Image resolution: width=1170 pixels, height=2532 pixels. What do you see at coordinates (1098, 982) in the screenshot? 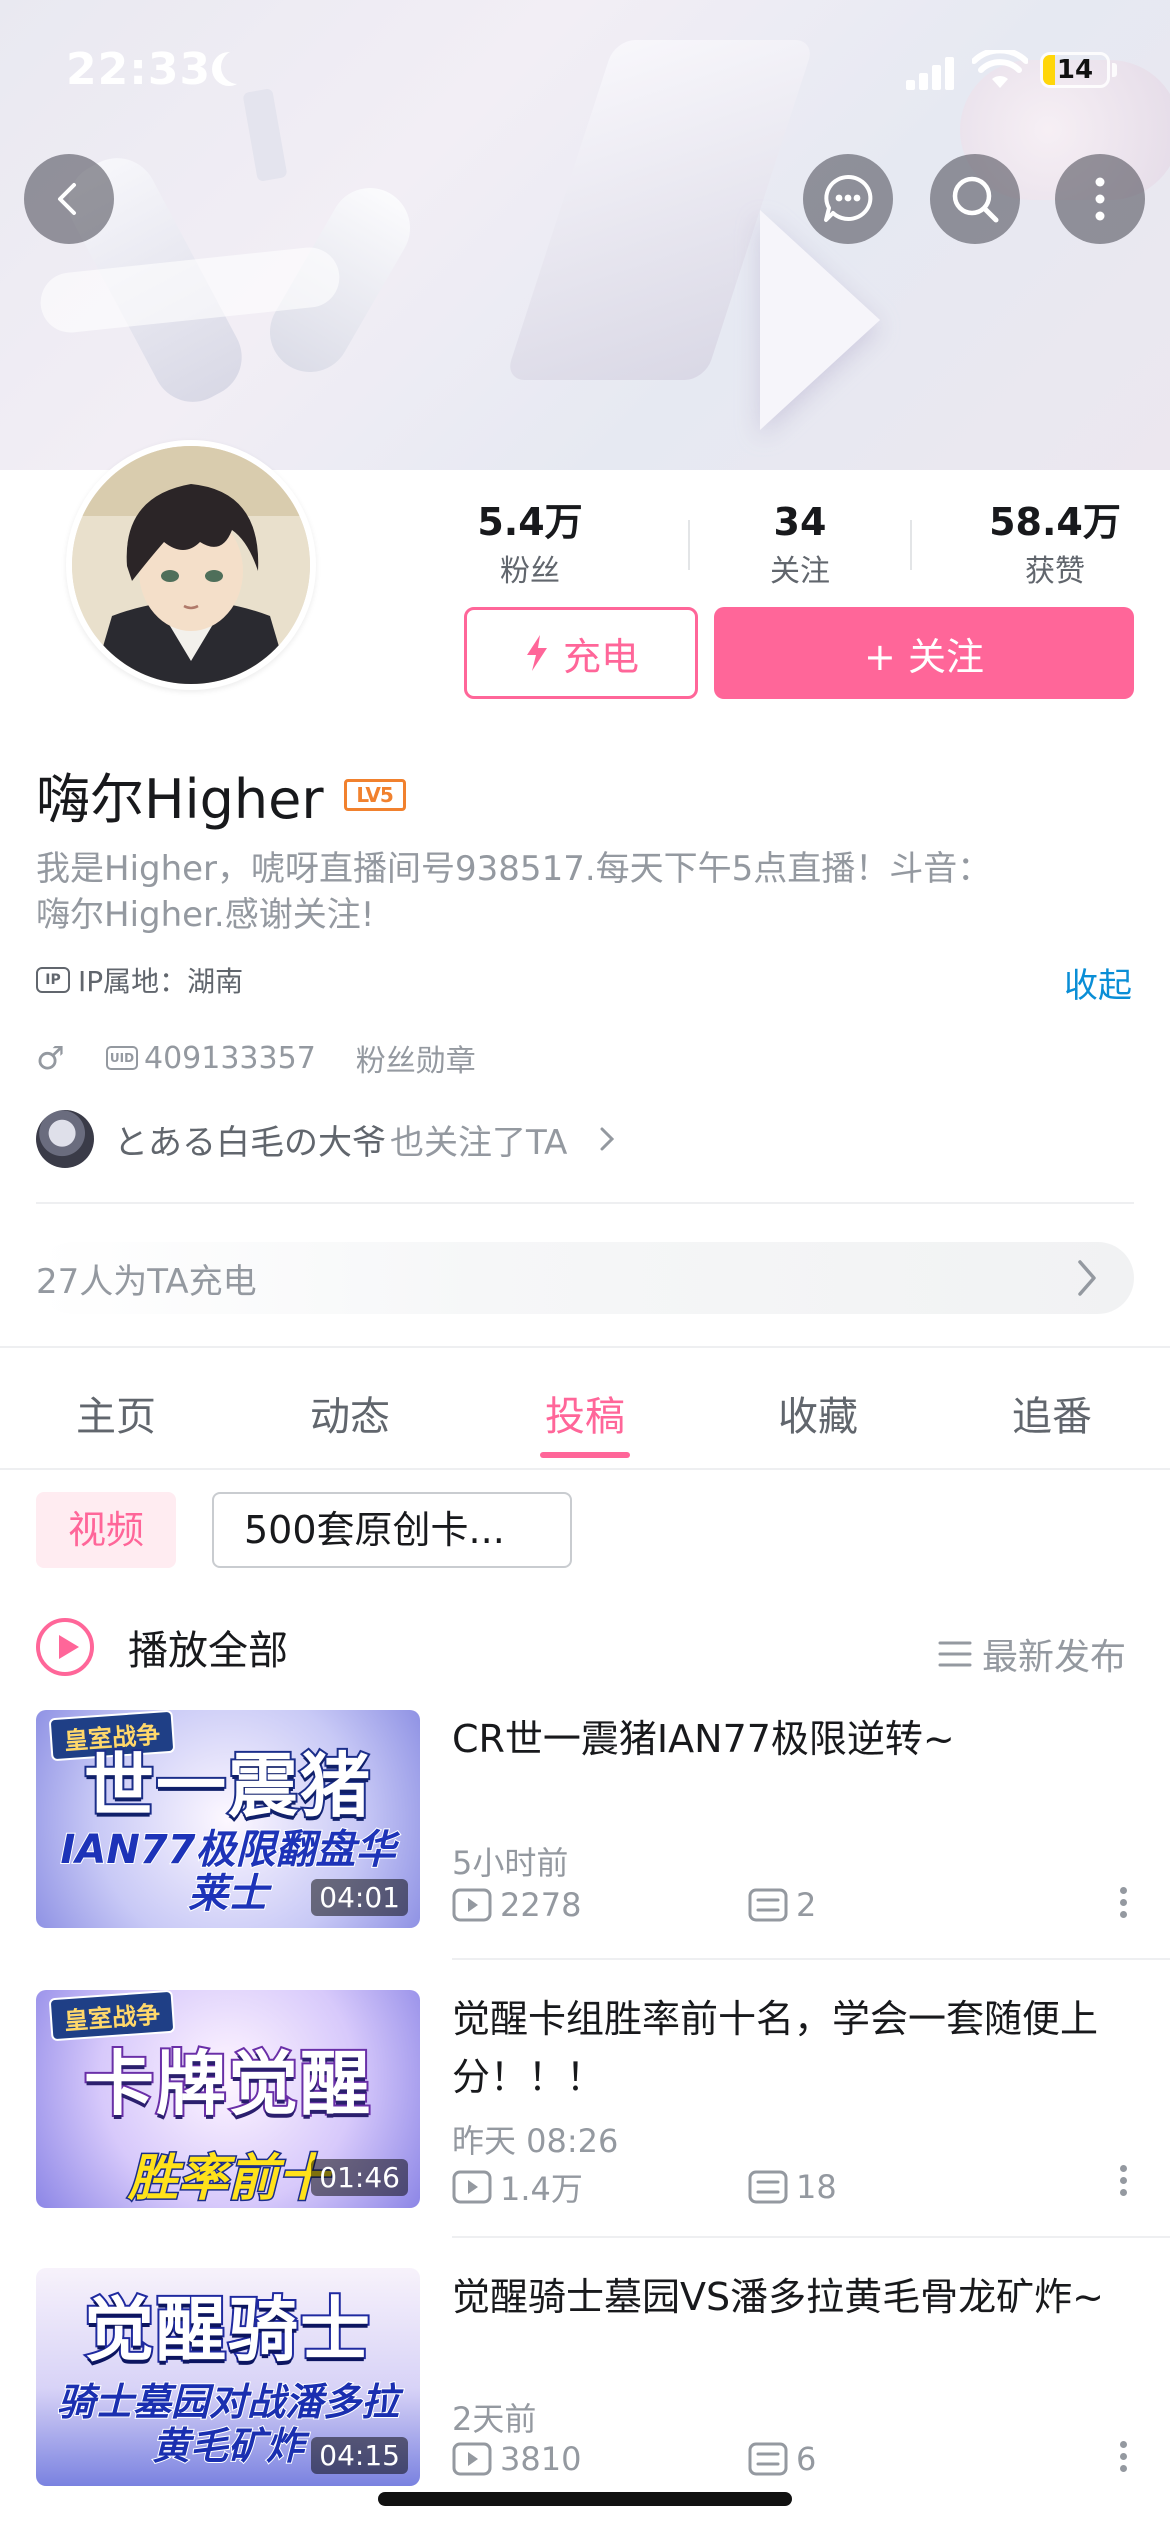
I see `collapse-link: 收起` at bounding box center [1098, 982].